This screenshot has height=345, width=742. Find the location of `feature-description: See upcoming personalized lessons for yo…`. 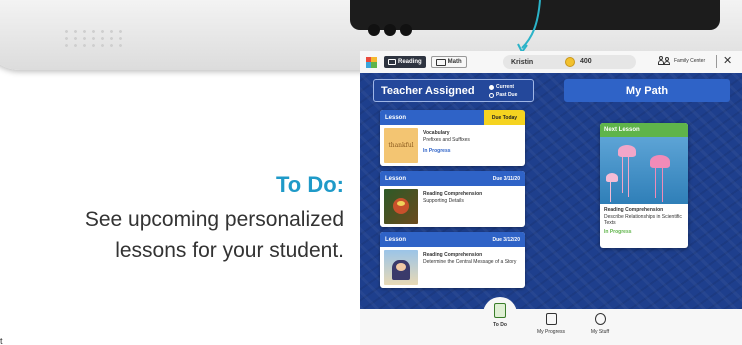

feature-description: See upcoming personalized lessons for yo… is located at coordinates (214, 235).